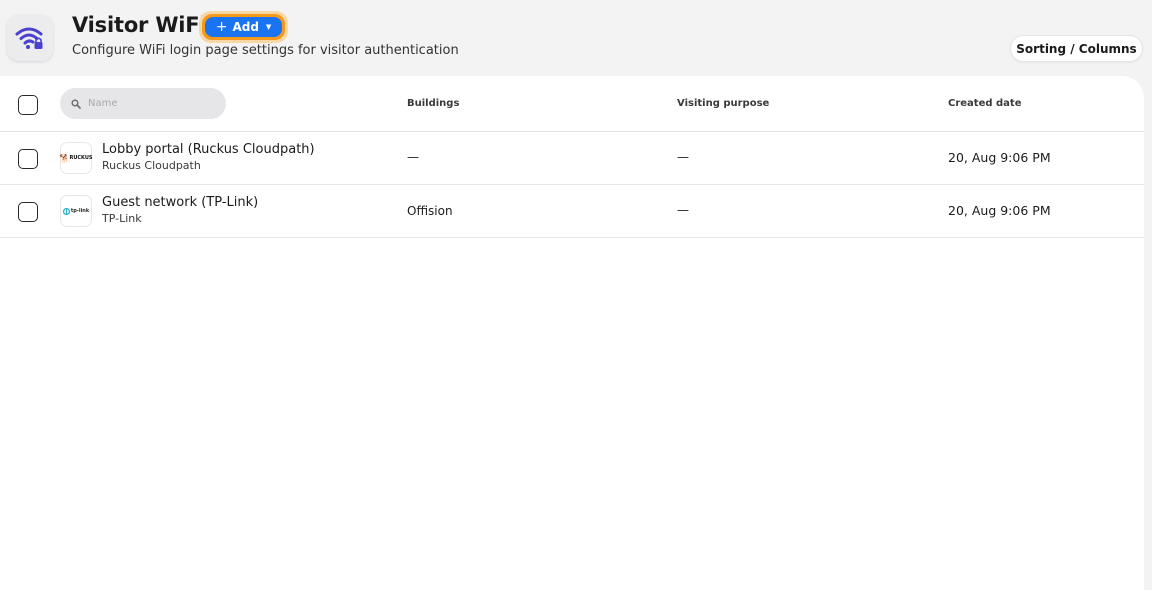 This screenshot has height=590, width=1152. I want to click on add-button-focus-ring: + Add ▼, so click(243, 27).